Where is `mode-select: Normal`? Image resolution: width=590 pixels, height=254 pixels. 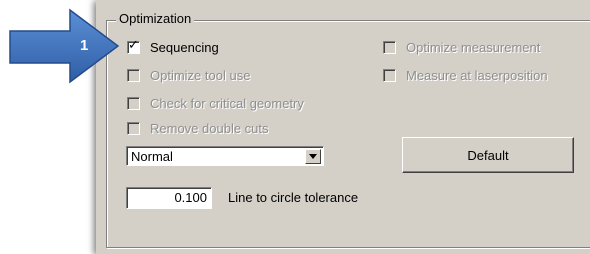
mode-select: Normal is located at coordinates (225, 156).